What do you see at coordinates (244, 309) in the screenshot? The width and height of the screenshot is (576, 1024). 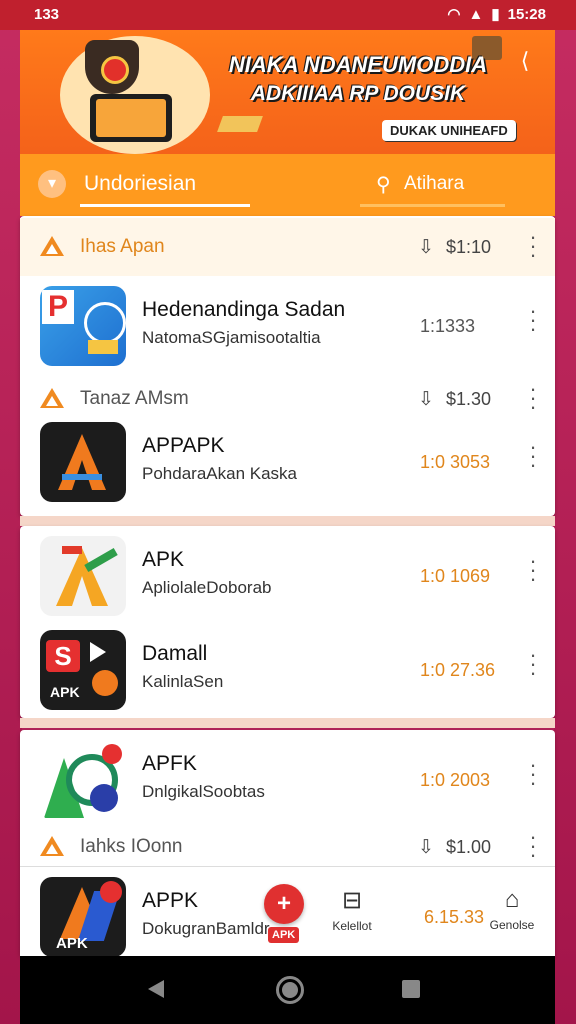 I see `app-name: Hedenandinga Sadan` at bounding box center [244, 309].